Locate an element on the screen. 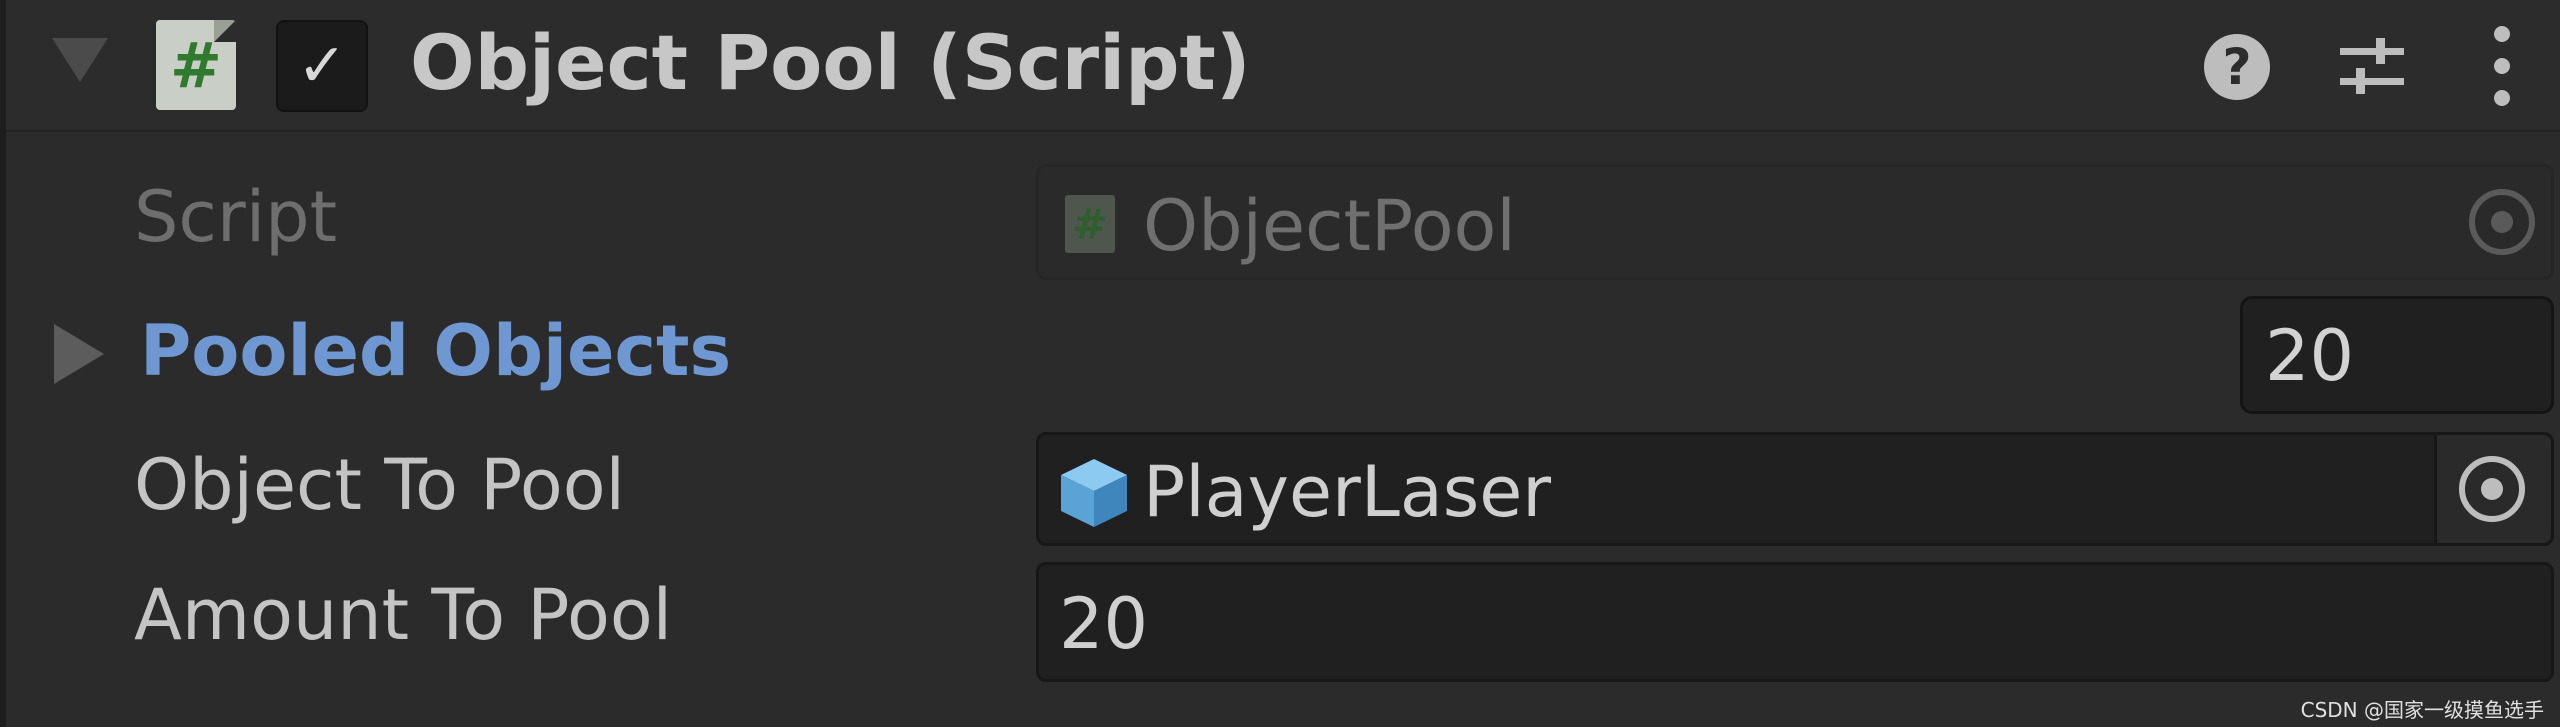 The image size is (2560, 727). watermark-text: CSDN @国家一级摸鱼选手 is located at coordinates (2422, 710).